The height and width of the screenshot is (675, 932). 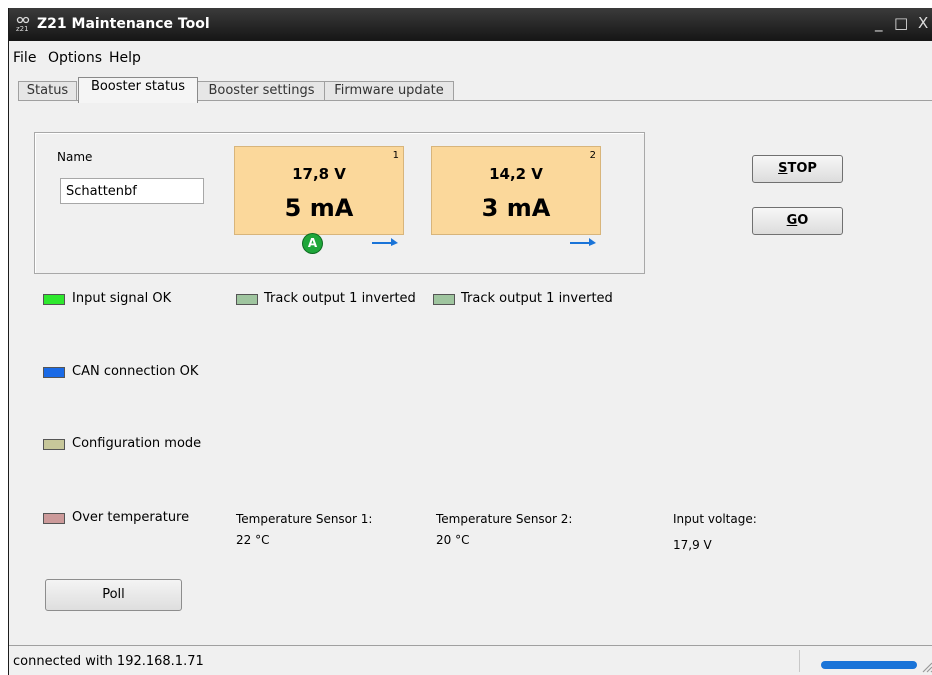 What do you see at coordinates (470, 660) in the screenshot?
I see `status-bar: connected with 192.168.1.71` at bounding box center [470, 660].